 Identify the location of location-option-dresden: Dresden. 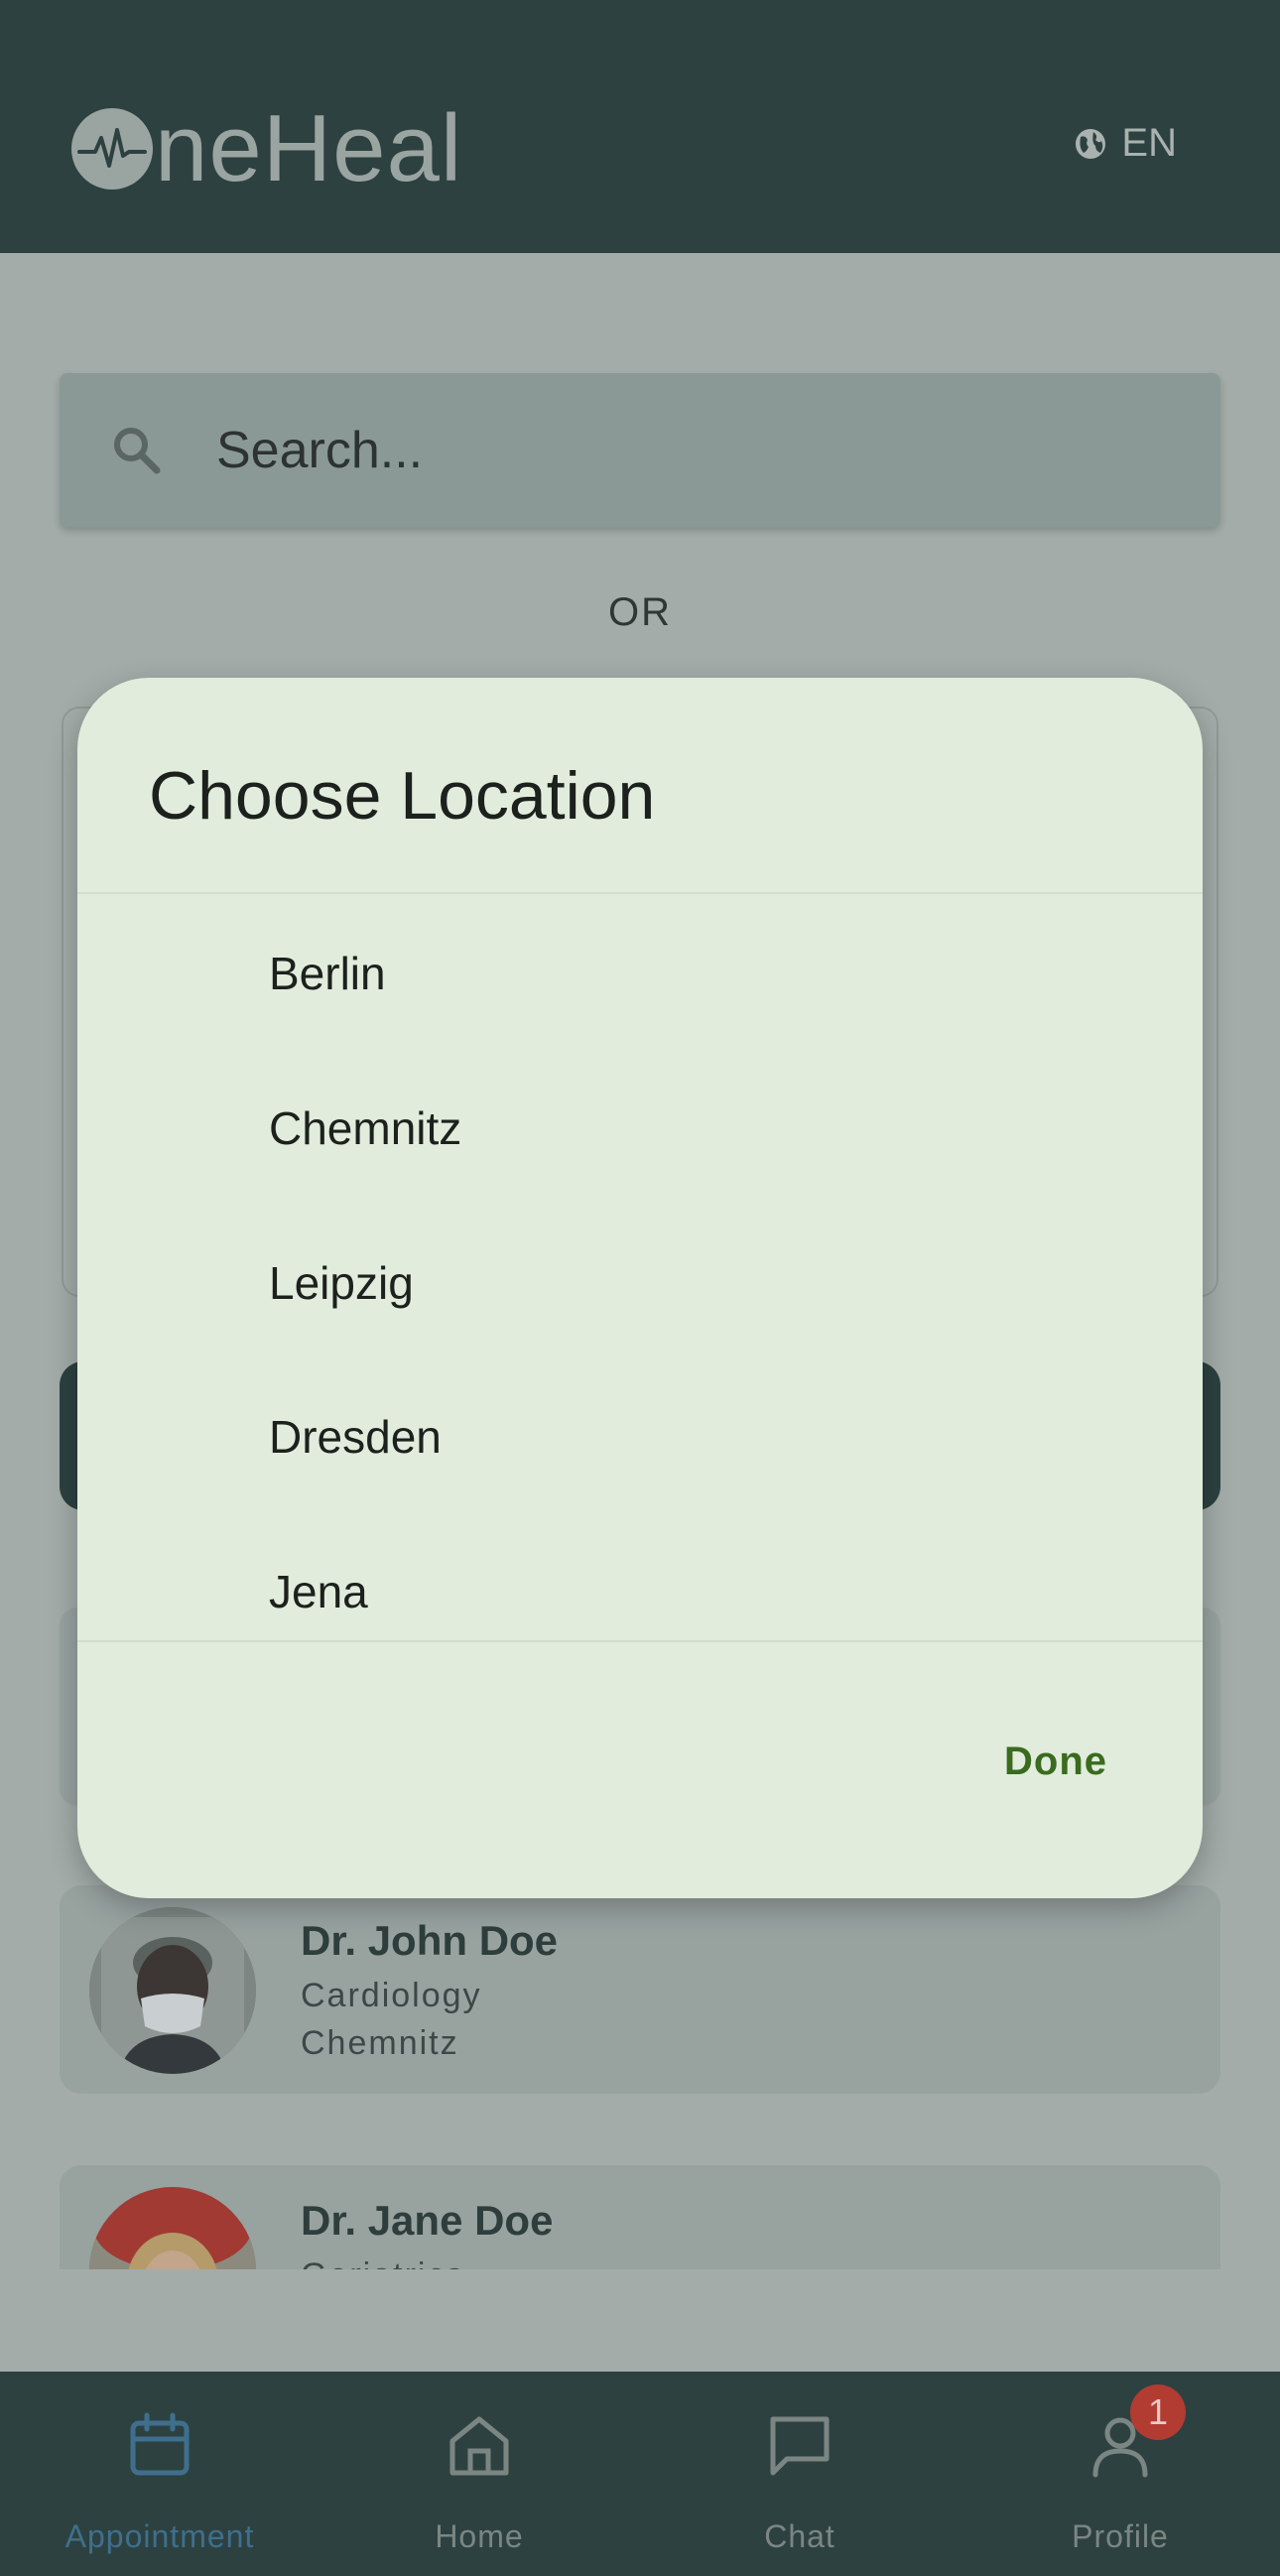
(640, 1437).